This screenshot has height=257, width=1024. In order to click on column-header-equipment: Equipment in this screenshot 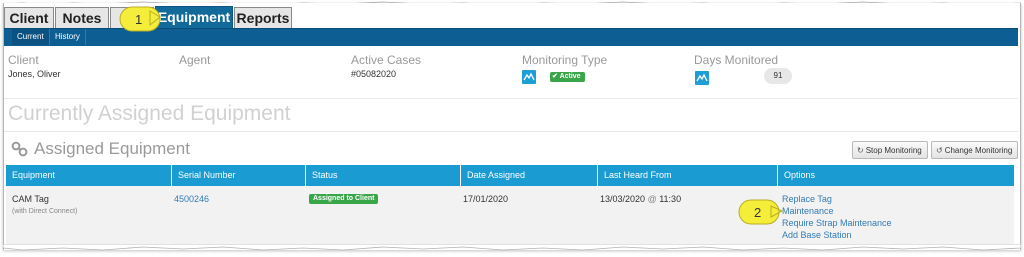, I will do `click(89, 175)`.